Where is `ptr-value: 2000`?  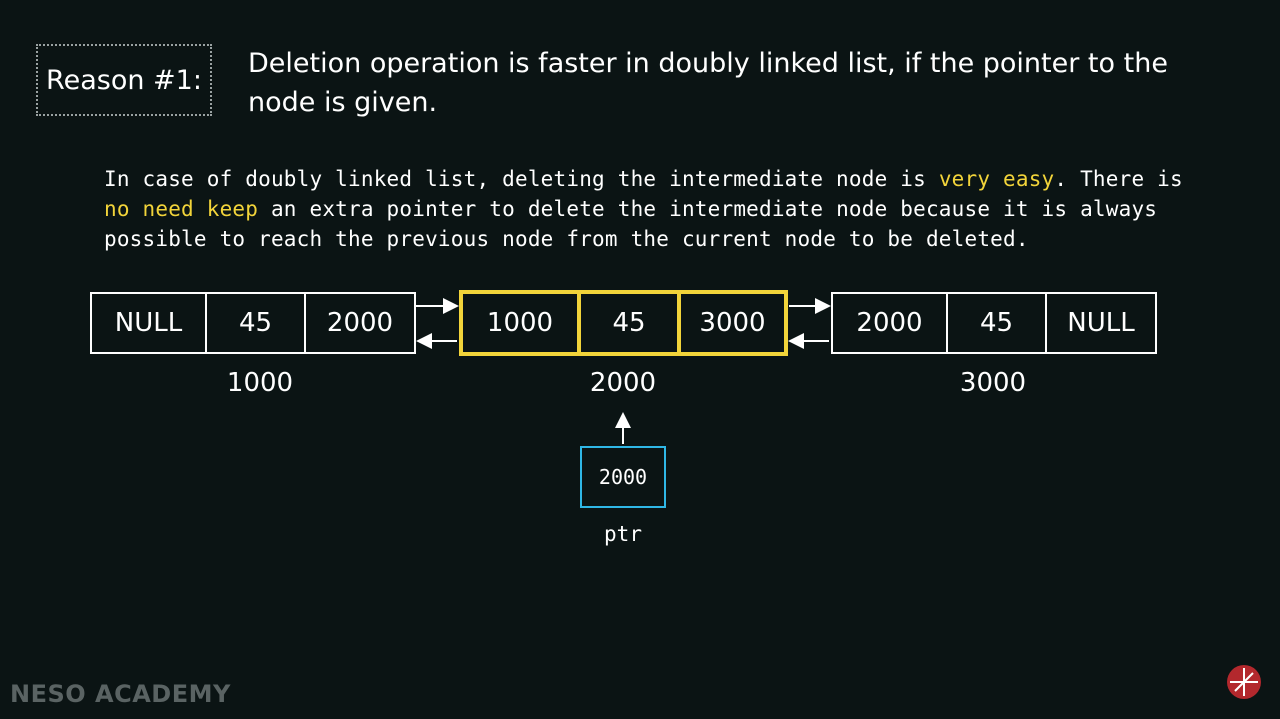
ptr-value: 2000 is located at coordinates (623, 477).